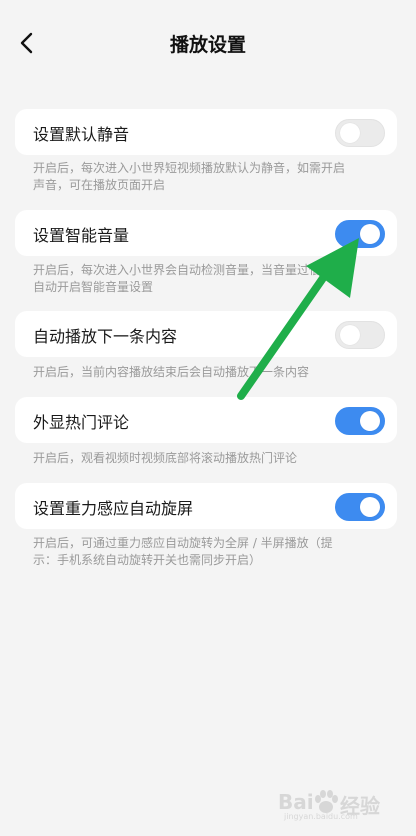 This screenshot has height=836, width=416. I want to click on autoplay-next-toggle, so click(360, 335).